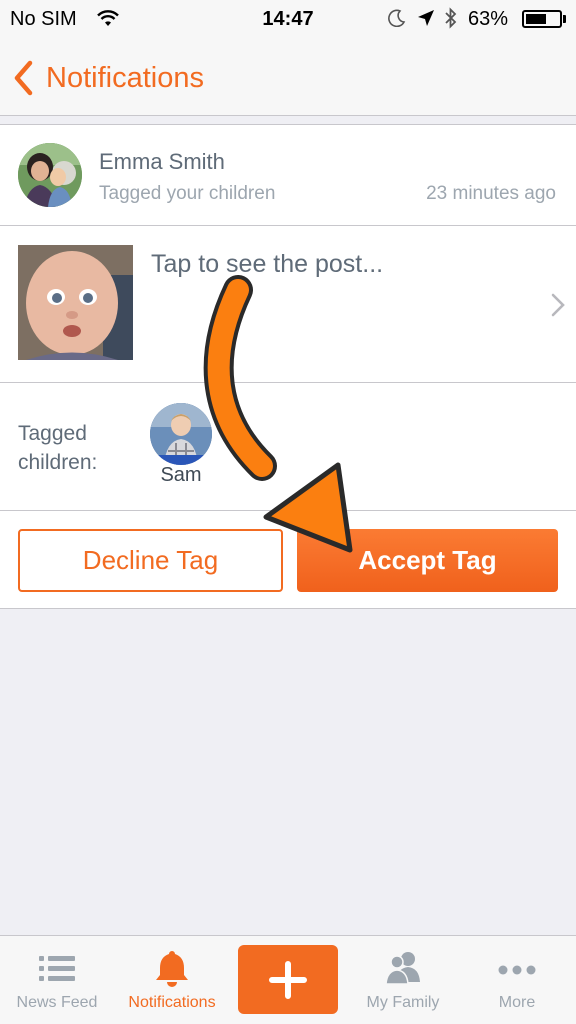 Image resolution: width=576 pixels, height=1024 pixels. What do you see at coordinates (397, 18) in the screenshot?
I see `moon-icon` at bounding box center [397, 18].